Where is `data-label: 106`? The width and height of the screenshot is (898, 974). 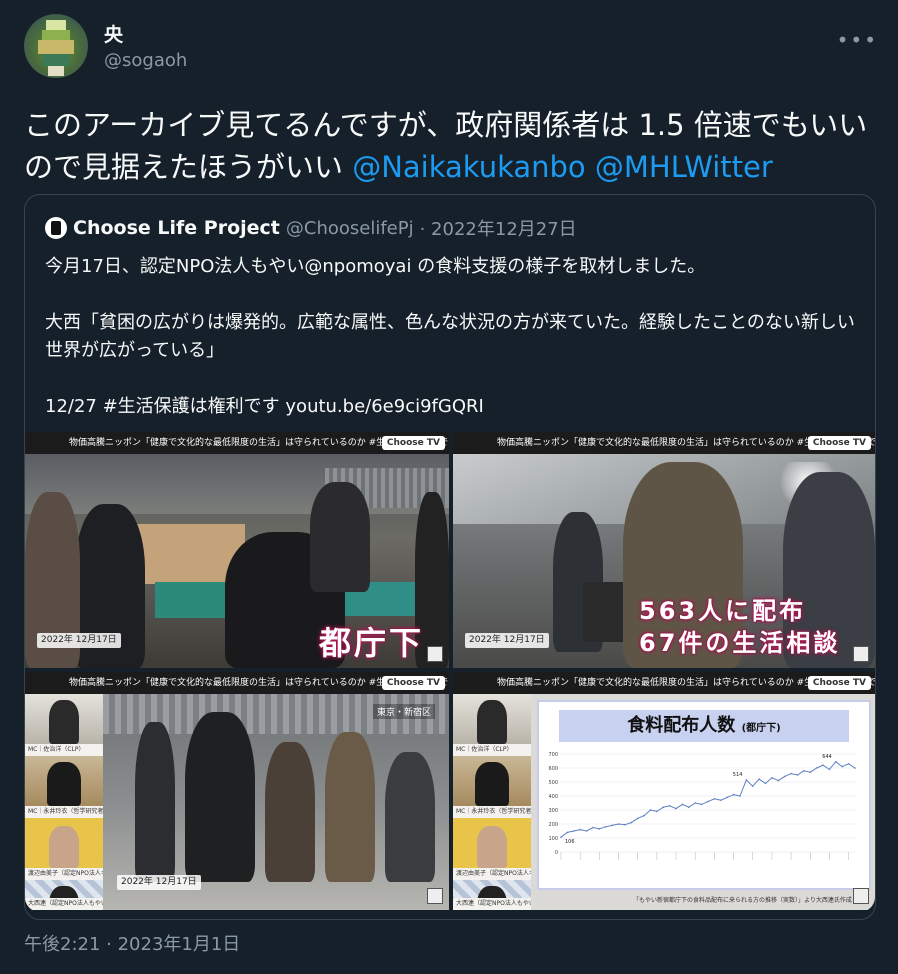
data-label: 106 is located at coordinates (570, 842).